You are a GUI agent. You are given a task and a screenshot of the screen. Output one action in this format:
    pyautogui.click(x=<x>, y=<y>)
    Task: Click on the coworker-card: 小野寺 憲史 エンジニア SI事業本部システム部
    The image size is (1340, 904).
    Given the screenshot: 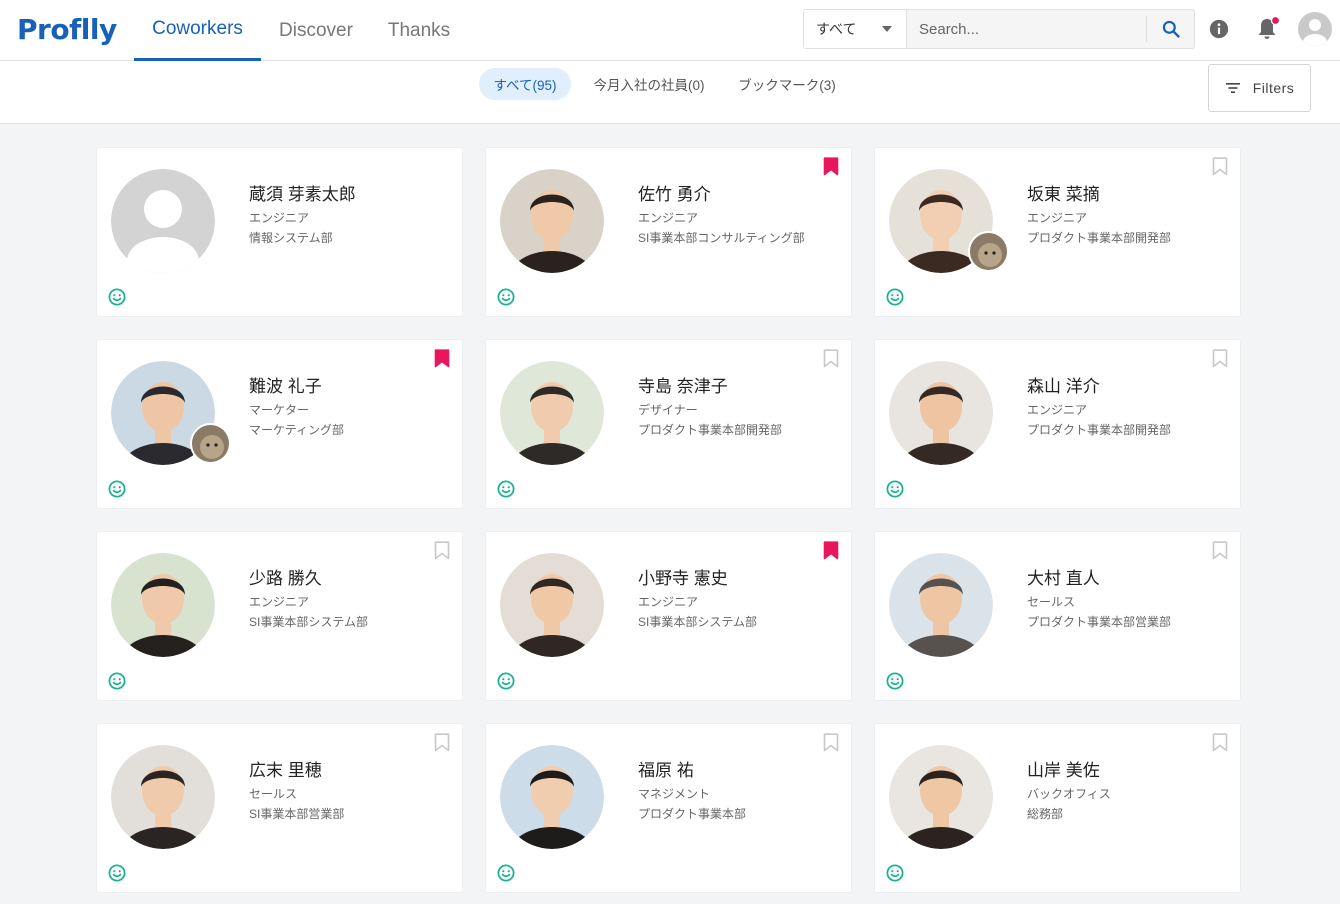 What is the action you would take?
    pyautogui.click(x=668, y=616)
    